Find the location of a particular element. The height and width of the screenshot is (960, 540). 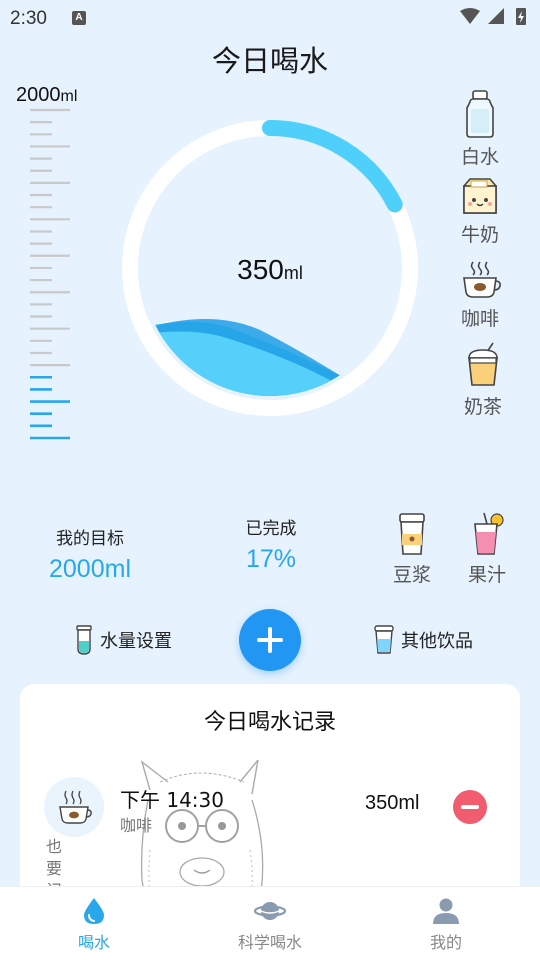

goal-value: 2000ml is located at coordinates (90, 569).